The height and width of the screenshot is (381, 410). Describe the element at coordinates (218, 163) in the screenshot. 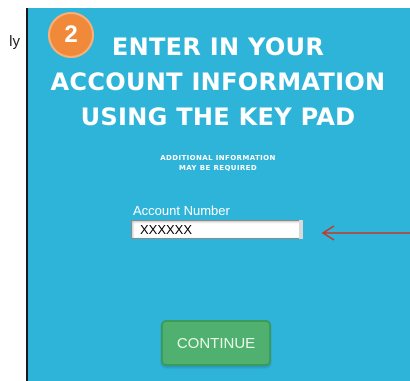

I see `additional-info-note: ADDITIONAL INFORMATION MAY BE REQUIRED` at that location.